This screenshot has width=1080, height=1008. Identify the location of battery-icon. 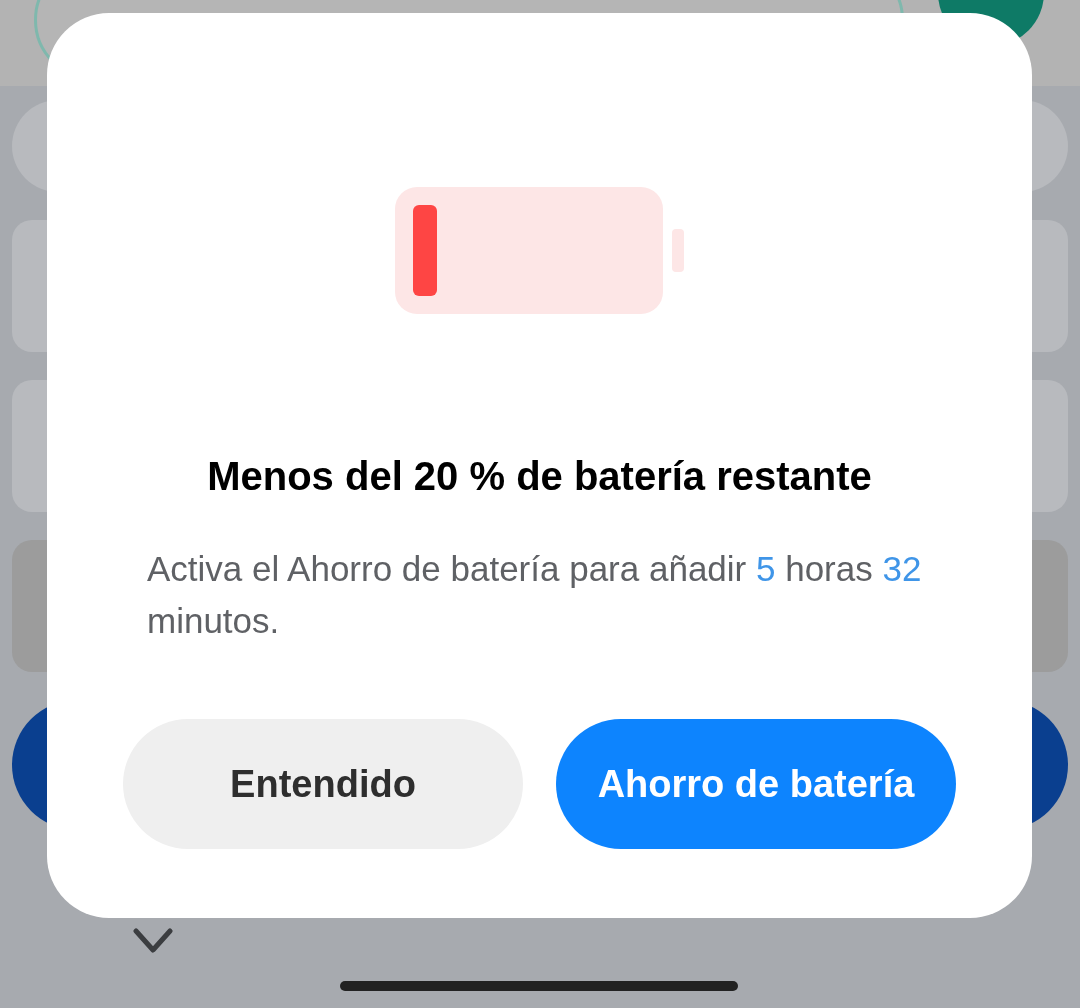
(539, 250).